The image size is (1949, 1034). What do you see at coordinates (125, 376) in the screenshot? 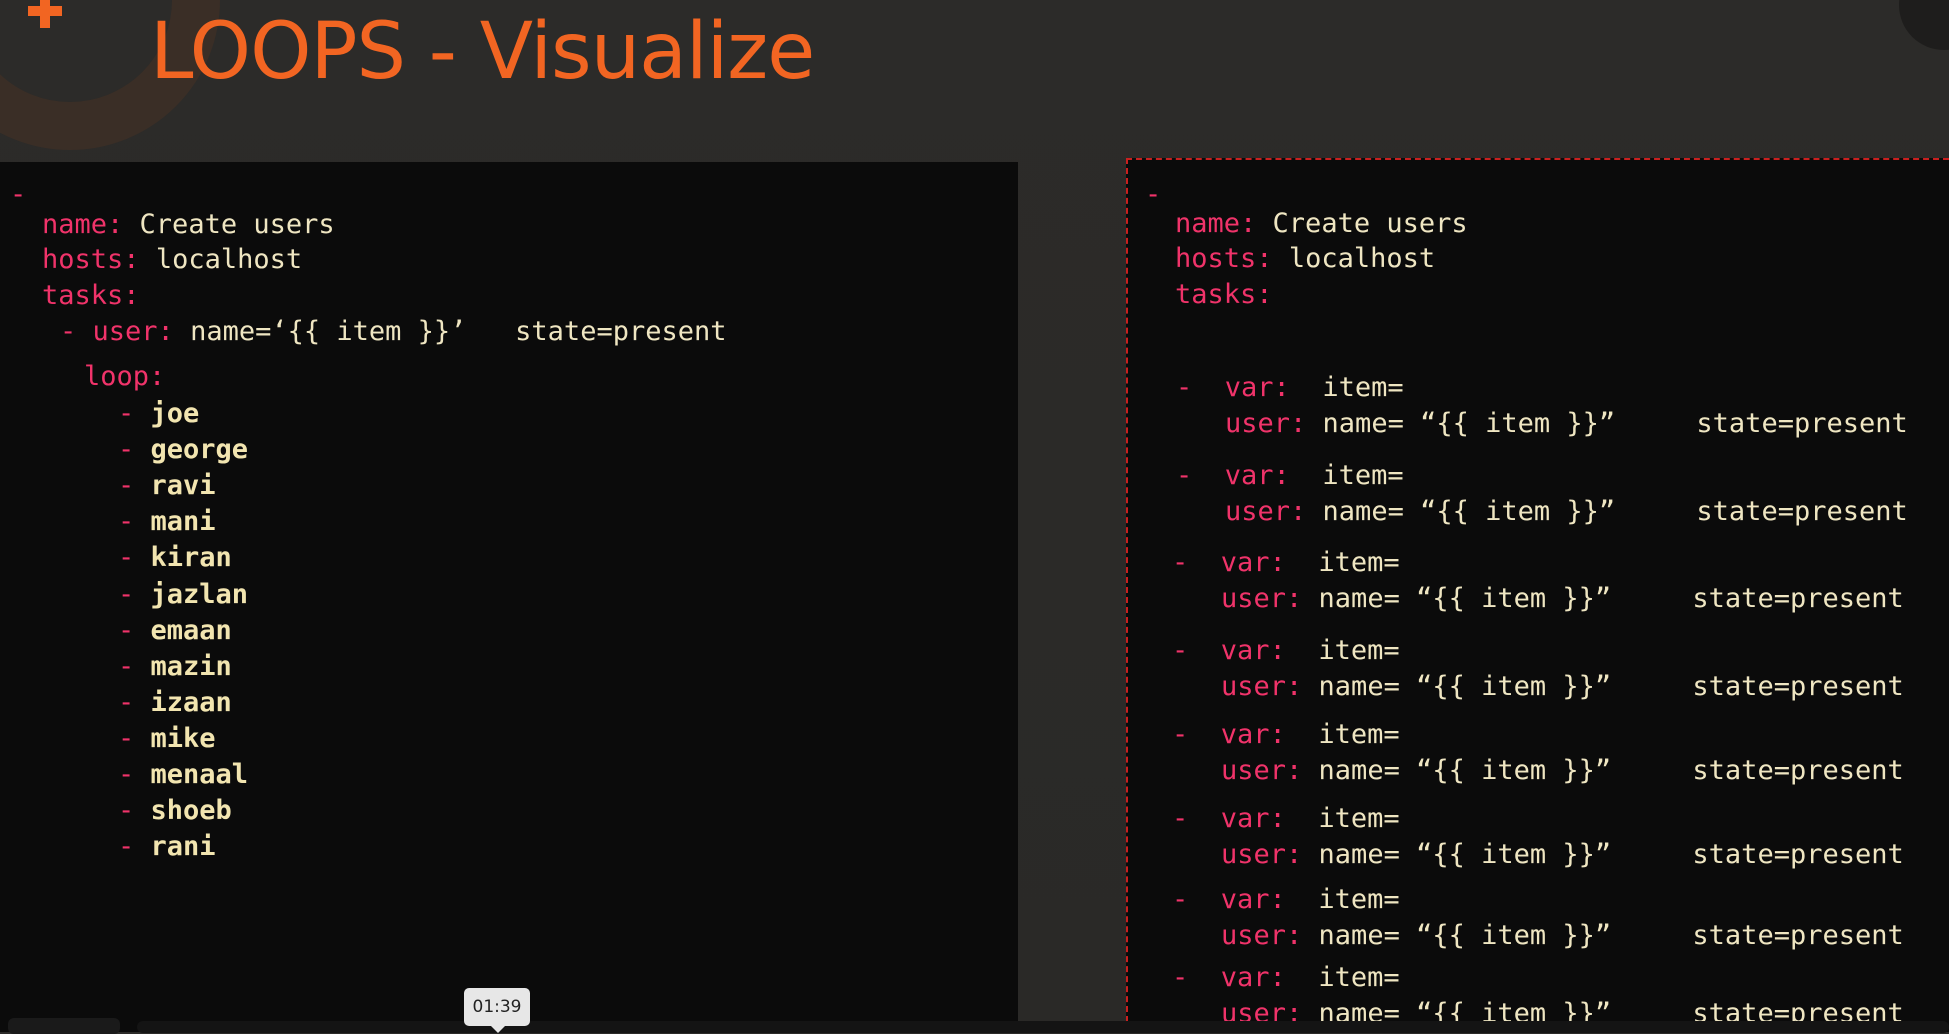
I see `code-line-loop: loop:` at bounding box center [125, 376].